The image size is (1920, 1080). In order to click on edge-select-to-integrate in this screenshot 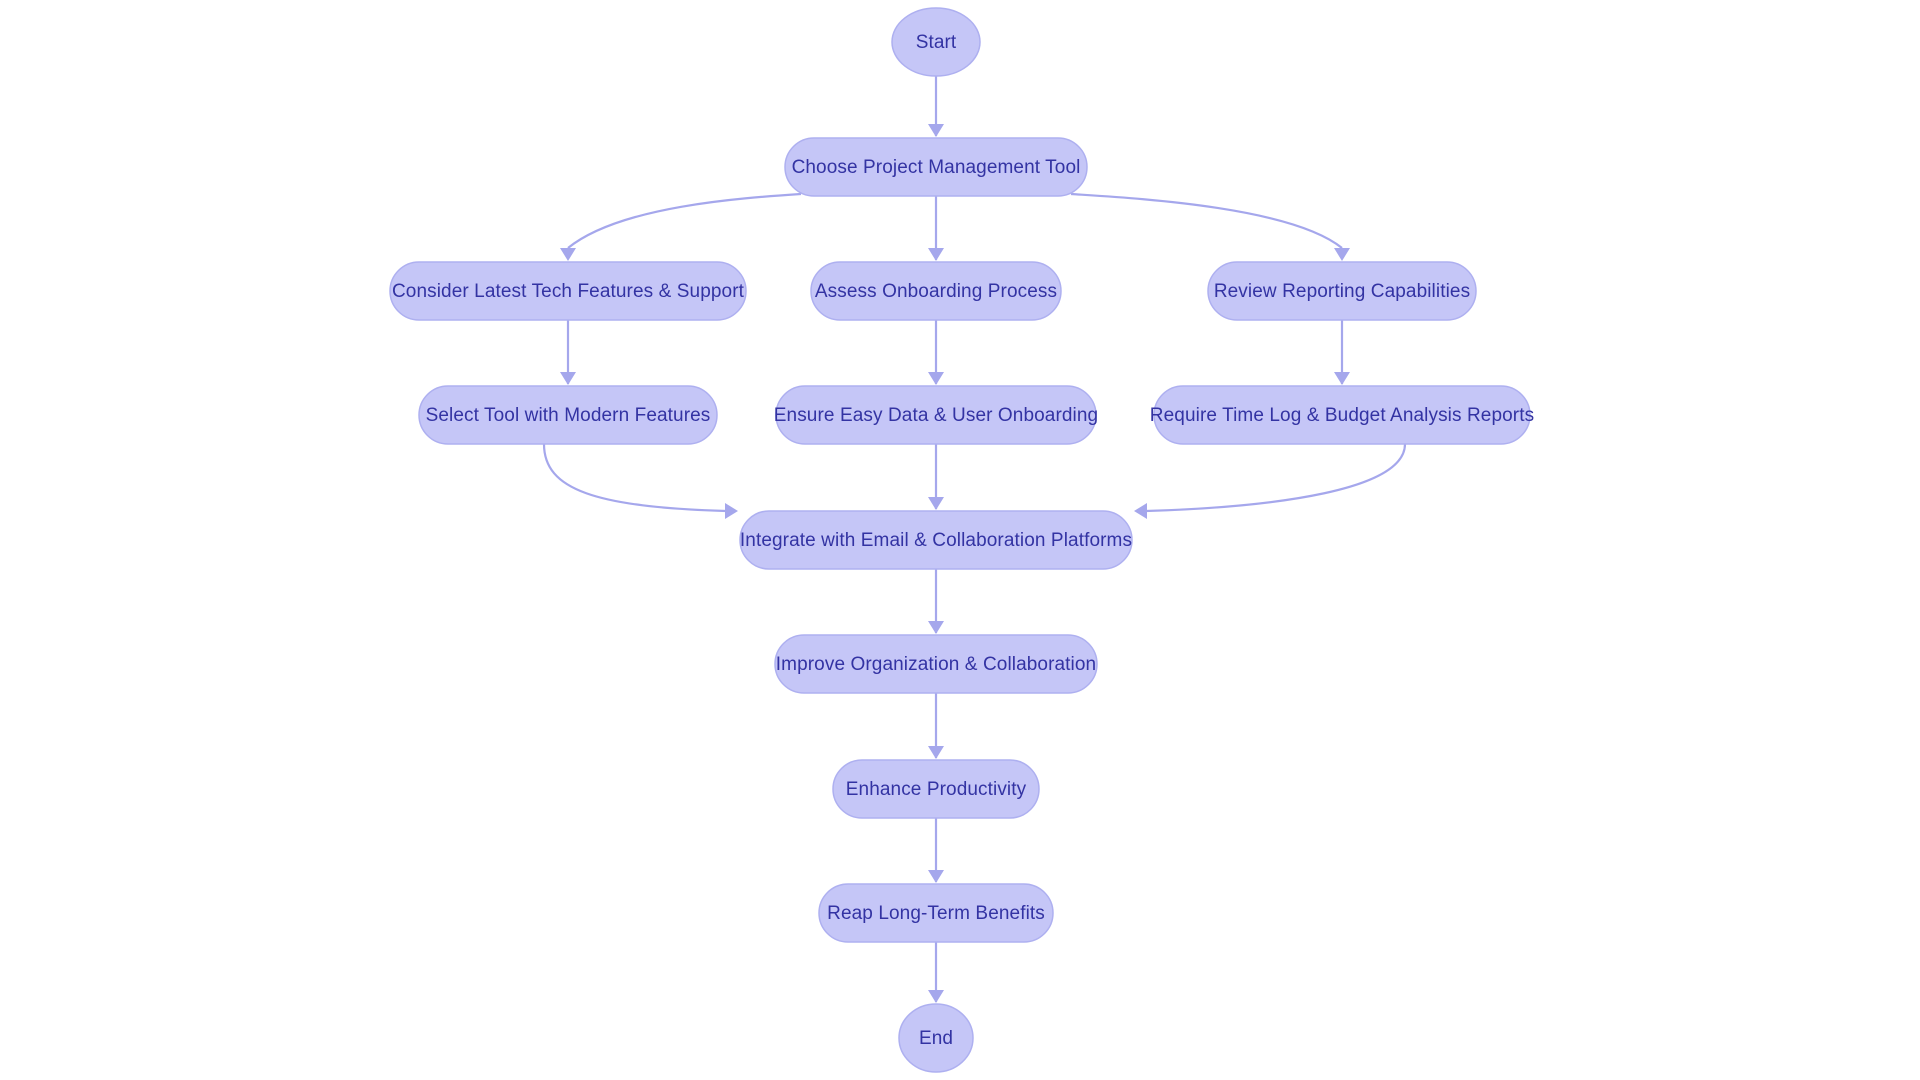, I will do `click(640, 481)`.